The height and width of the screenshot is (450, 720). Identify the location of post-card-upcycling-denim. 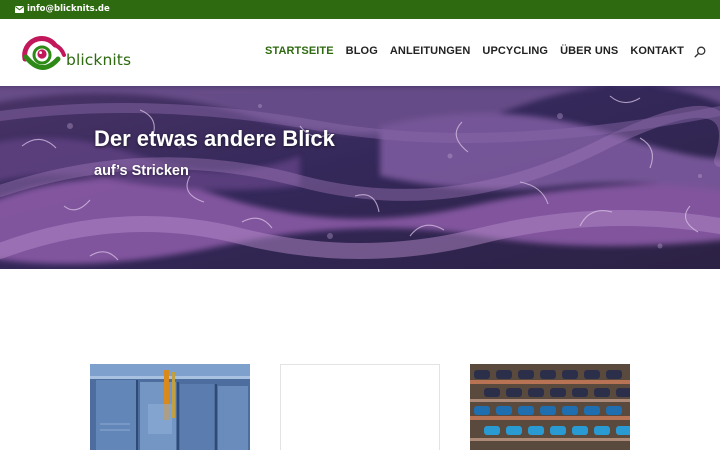
(170, 407).